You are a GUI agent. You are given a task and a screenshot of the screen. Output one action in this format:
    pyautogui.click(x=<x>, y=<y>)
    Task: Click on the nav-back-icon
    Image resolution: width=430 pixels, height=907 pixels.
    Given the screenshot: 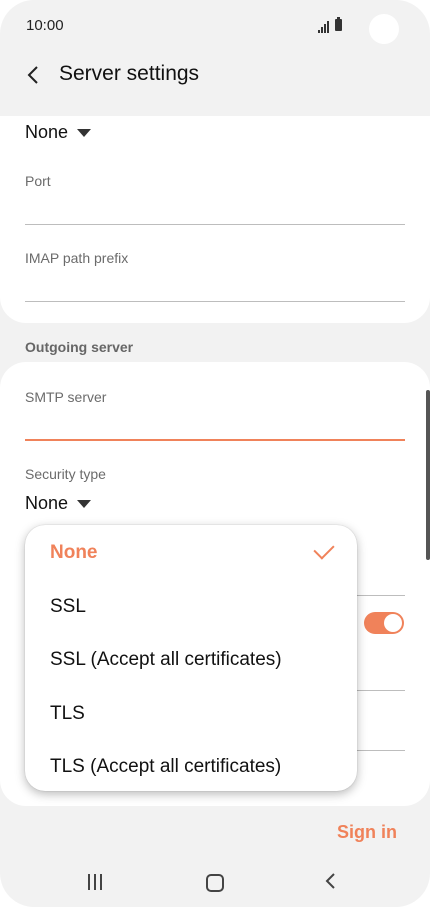 What is the action you would take?
    pyautogui.click(x=330, y=883)
    